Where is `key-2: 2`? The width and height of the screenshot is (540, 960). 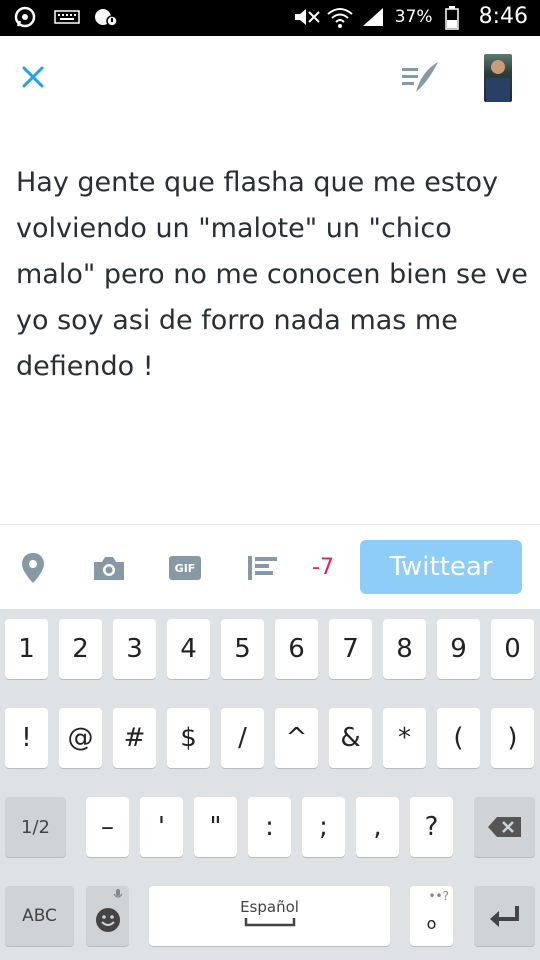
key-2: 2 is located at coordinates (80, 649).